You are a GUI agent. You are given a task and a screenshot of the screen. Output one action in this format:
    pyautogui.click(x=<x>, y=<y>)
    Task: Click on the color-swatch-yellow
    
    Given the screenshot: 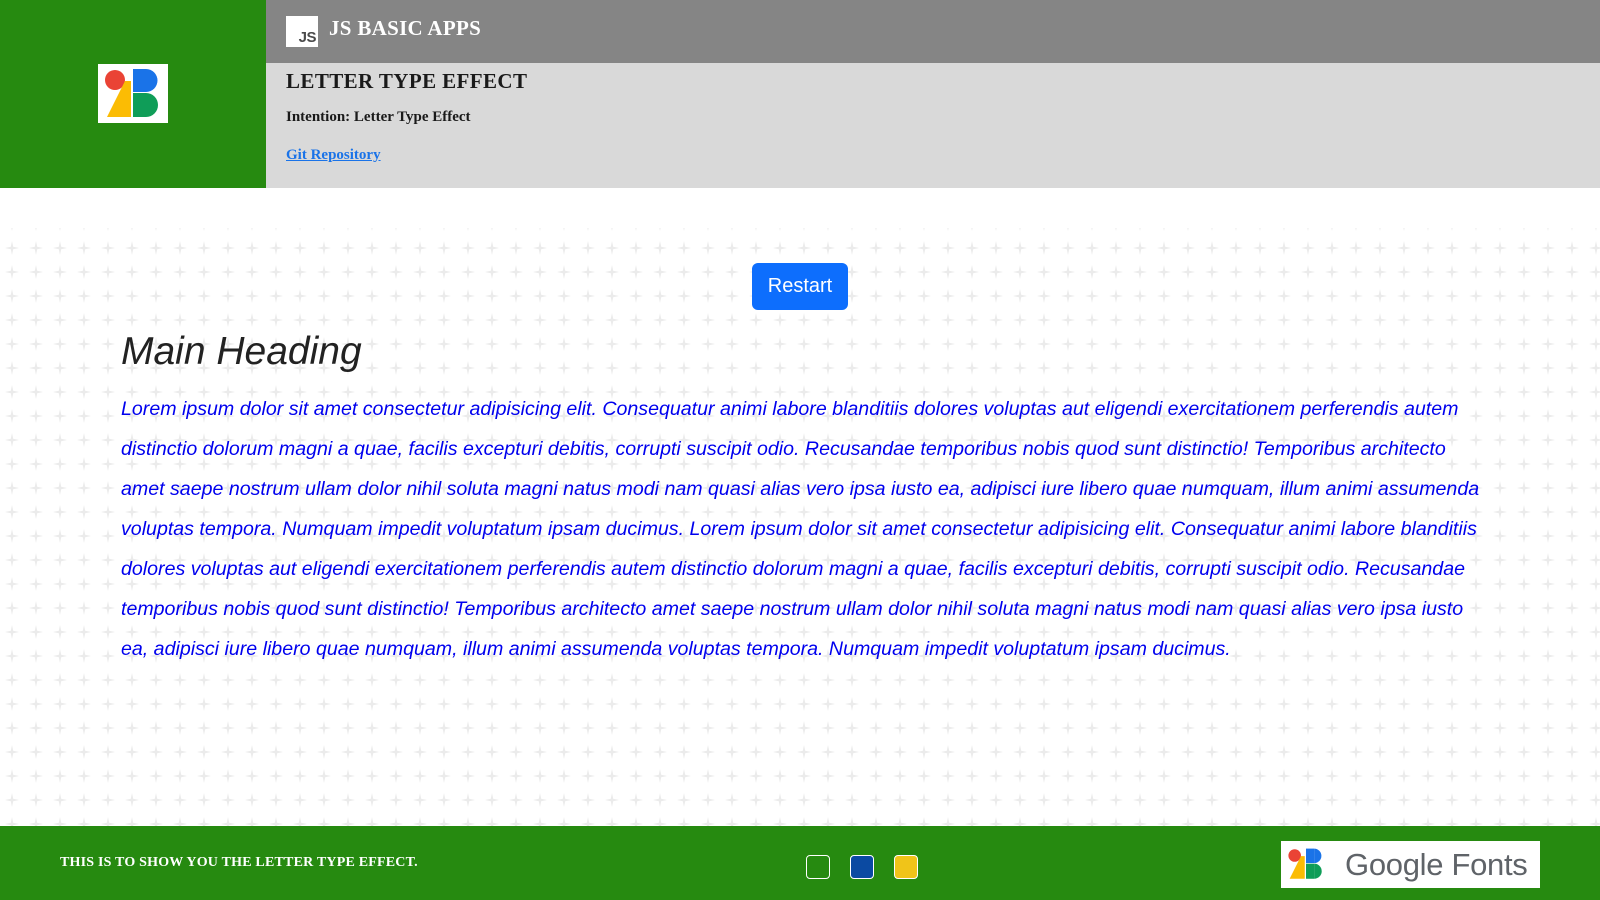 What is the action you would take?
    pyautogui.click(x=906, y=867)
    